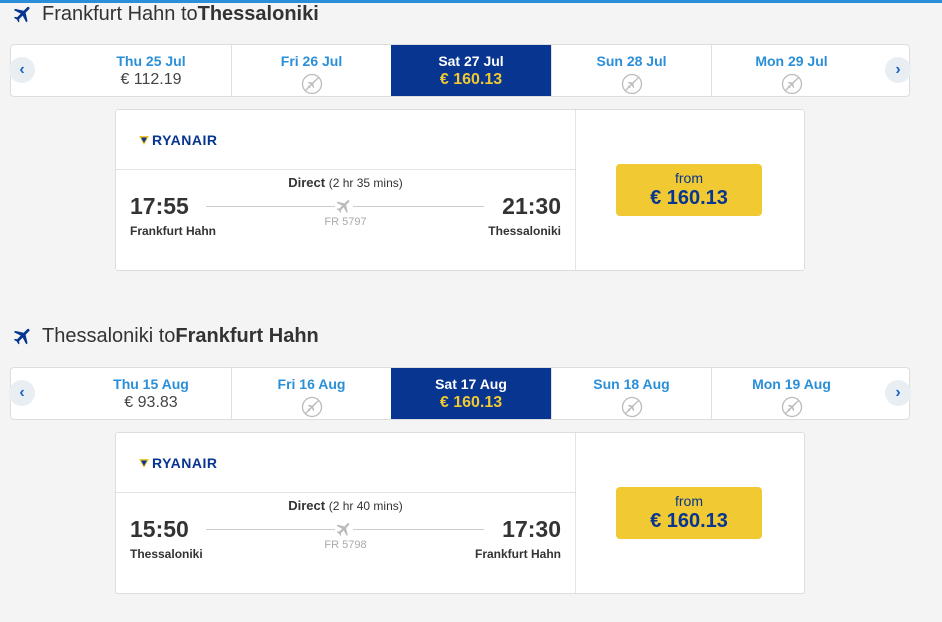 This screenshot has width=942, height=622. Describe the element at coordinates (173, 231) in the screenshot. I see `departure-city: Frankfurt Hahn` at that location.